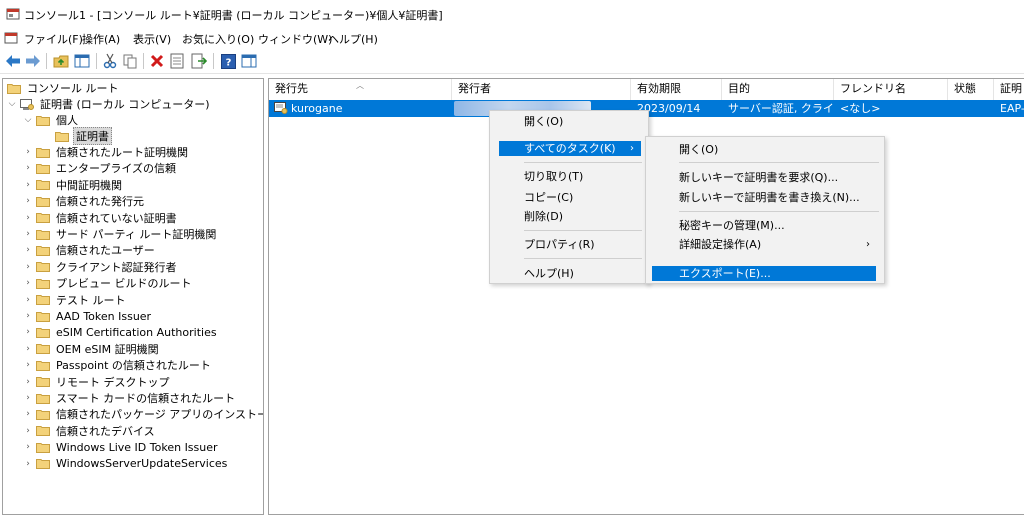 This screenshot has height=517, width=1024. I want to click on show-hide-tree-icon, so click(82, 61).